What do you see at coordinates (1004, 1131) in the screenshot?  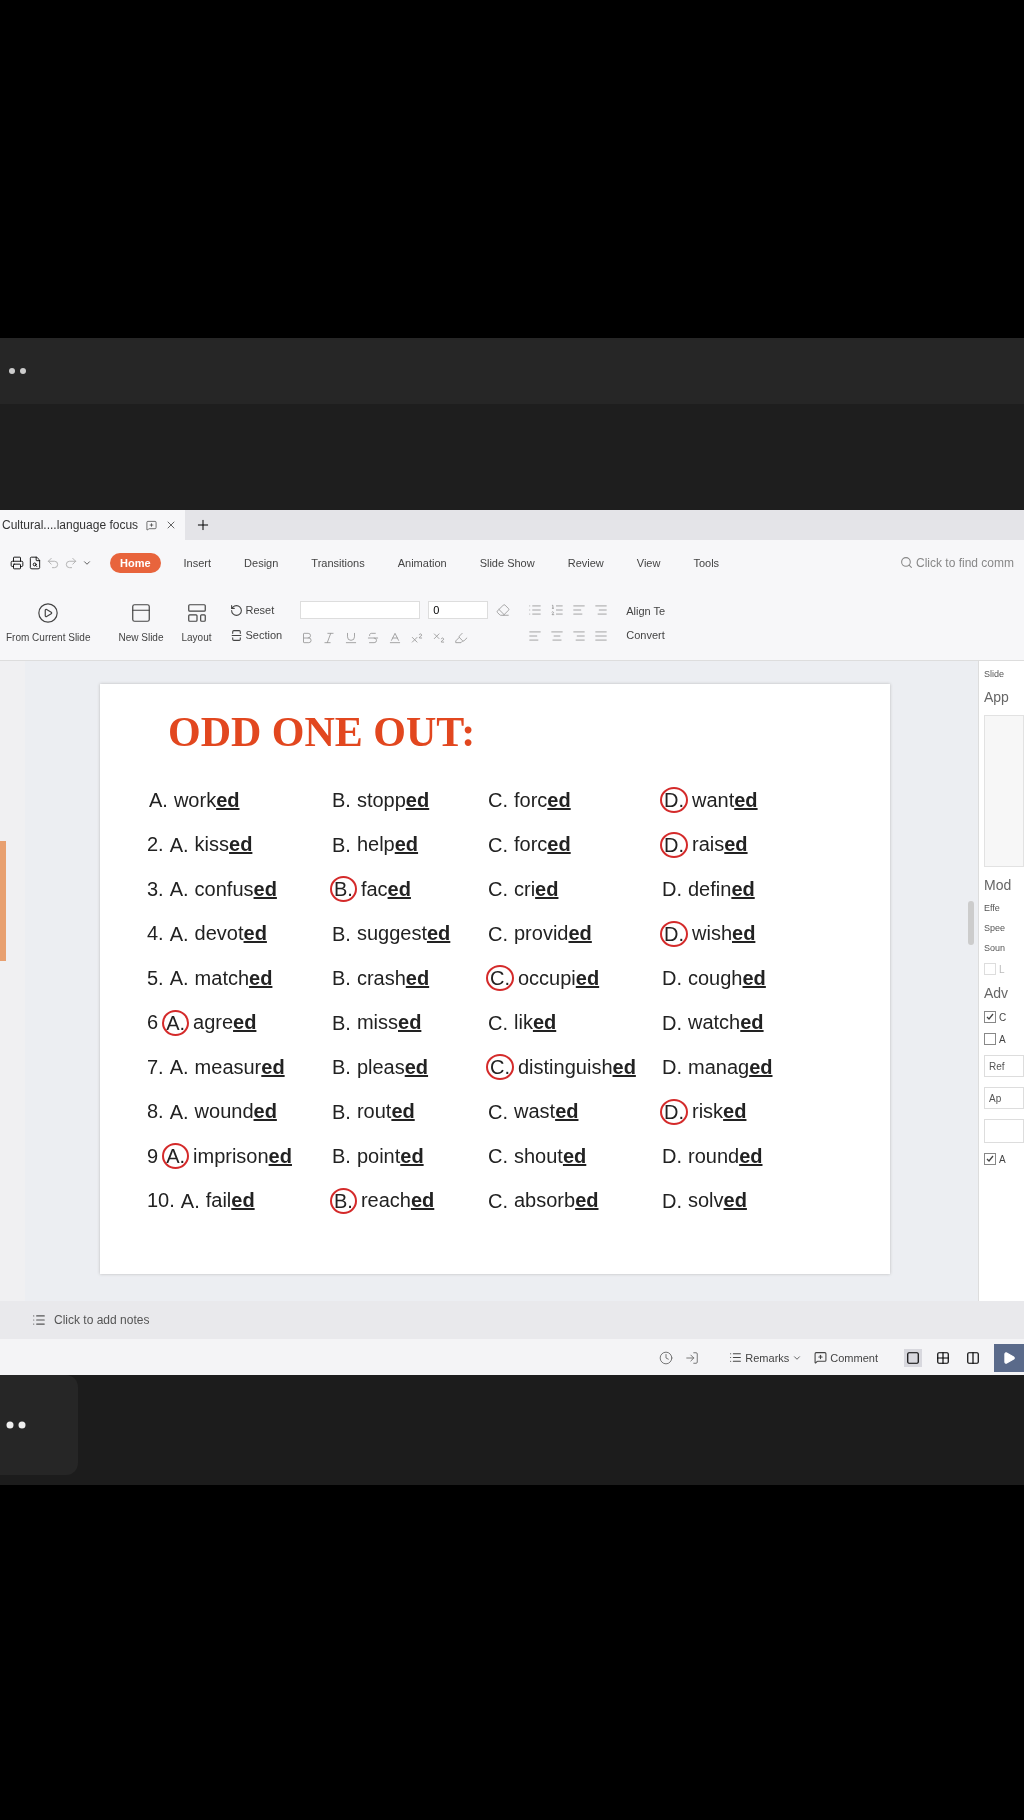 I see `panel-field` at bounding box center [1004, 1131].